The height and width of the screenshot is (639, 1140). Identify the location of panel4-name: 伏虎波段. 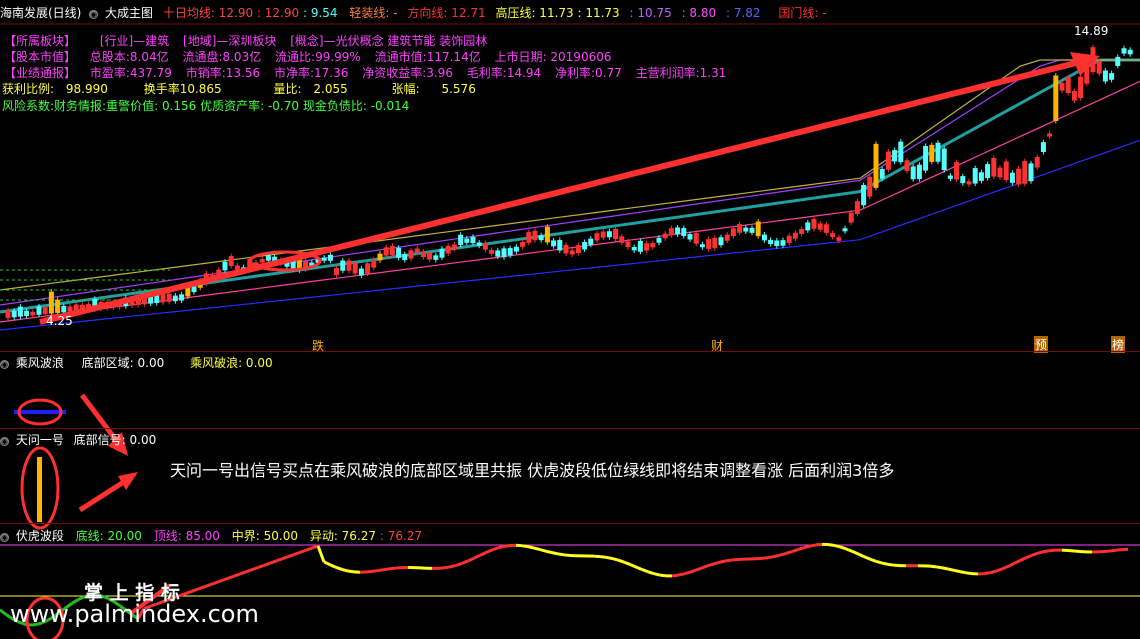
(40, 536).